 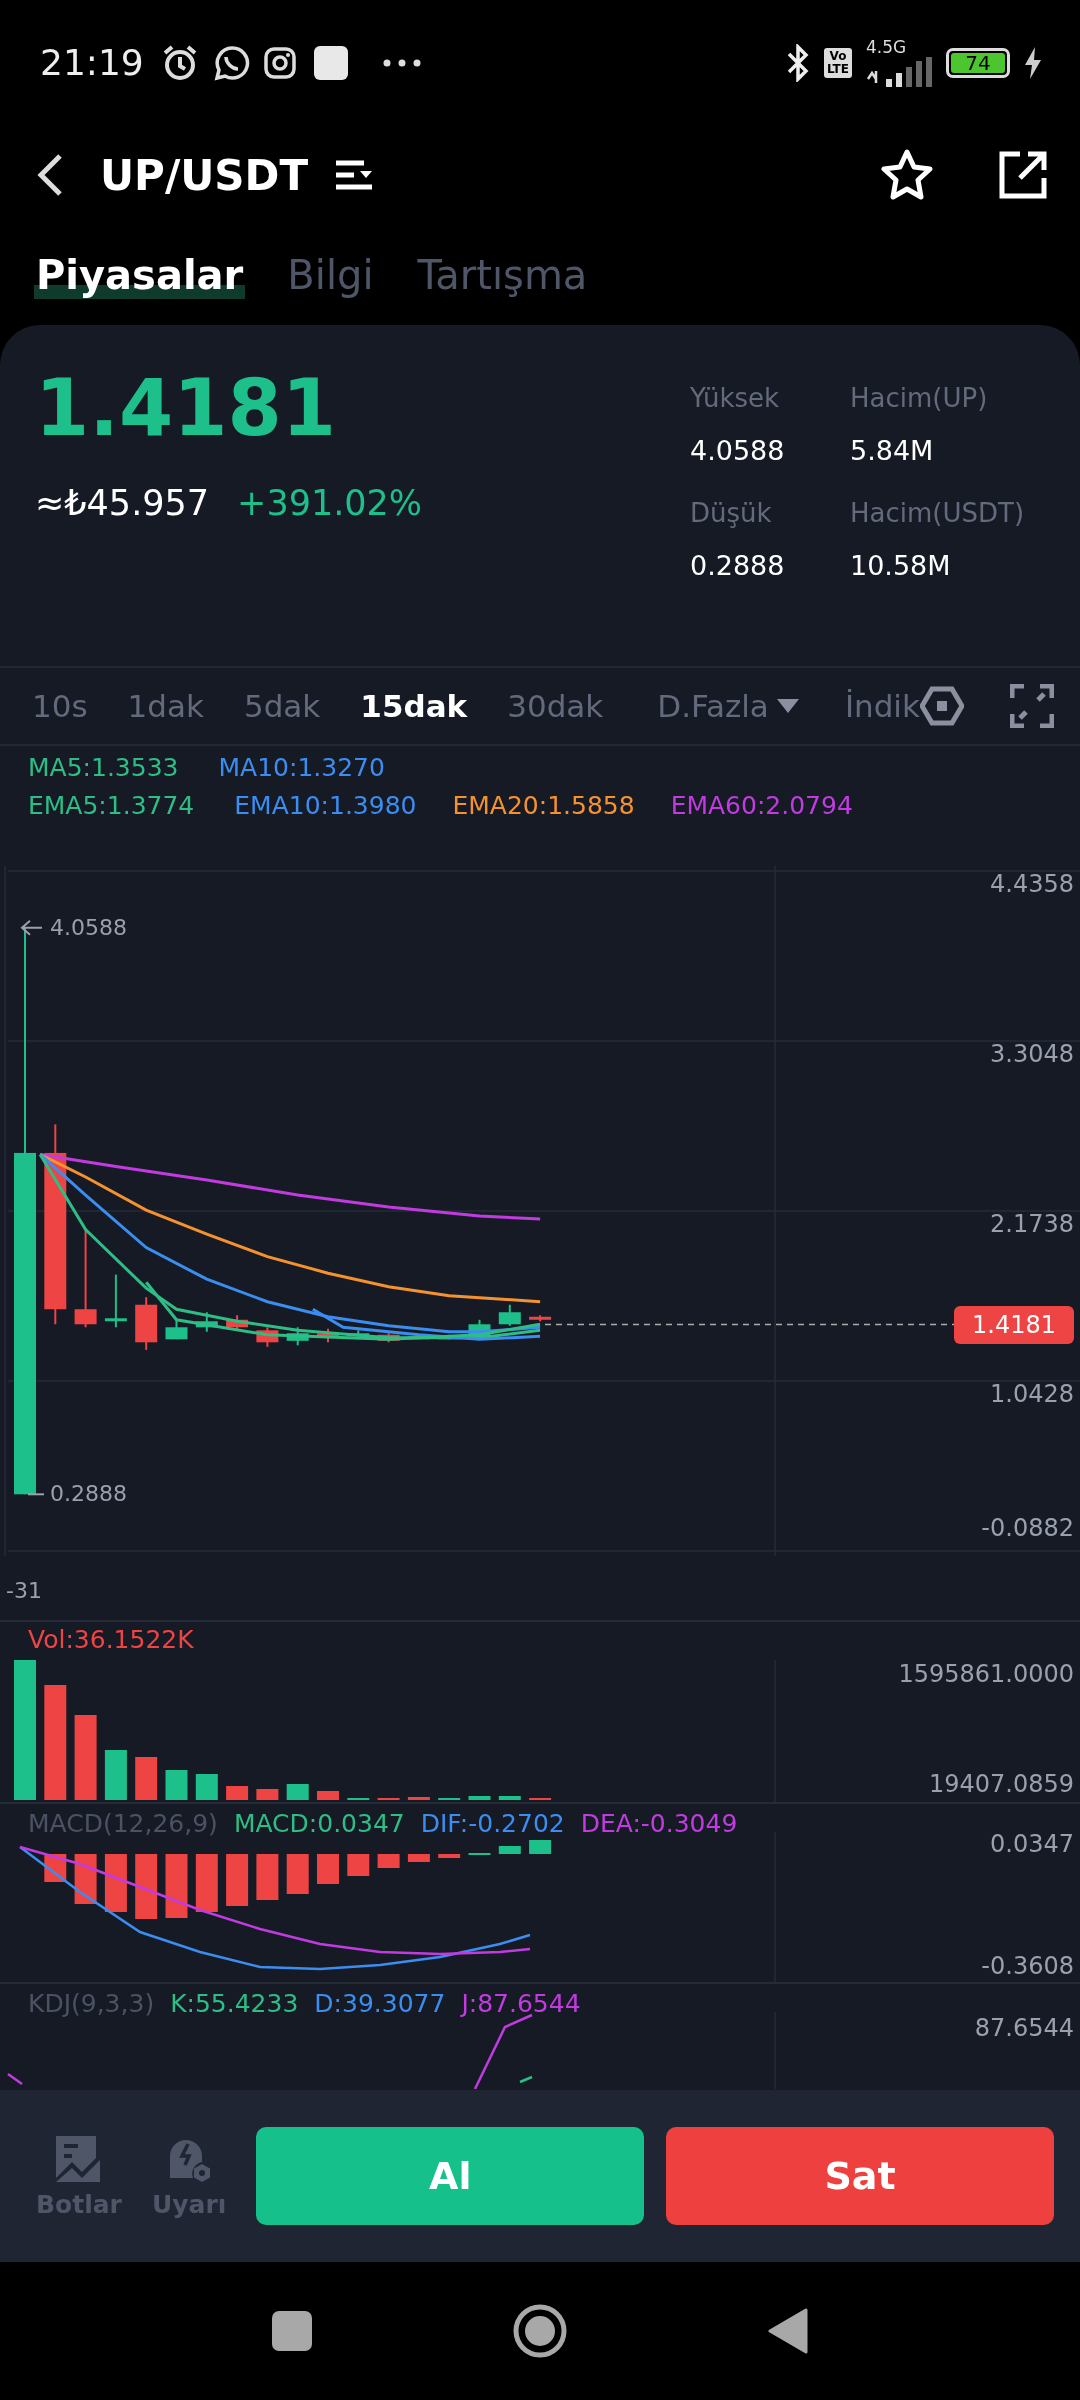 What do you see at coordinates (103, 768) in the screenshot?
I see `indicator-value: MA5:1.3533` at bounding box center [103, 768].